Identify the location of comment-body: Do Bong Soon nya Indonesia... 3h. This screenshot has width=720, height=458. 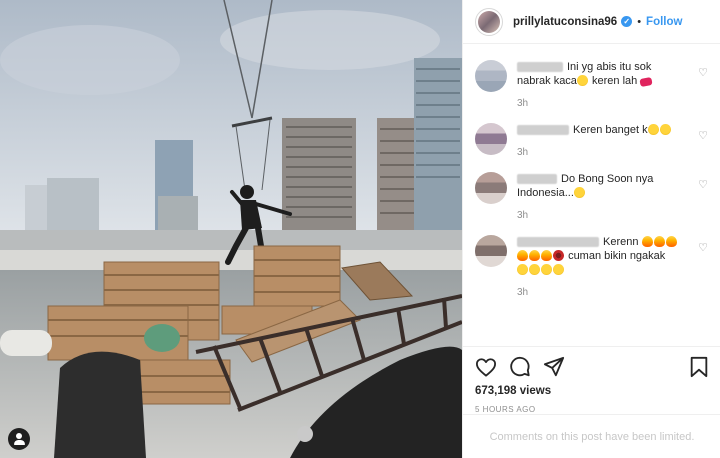
(603, 196).